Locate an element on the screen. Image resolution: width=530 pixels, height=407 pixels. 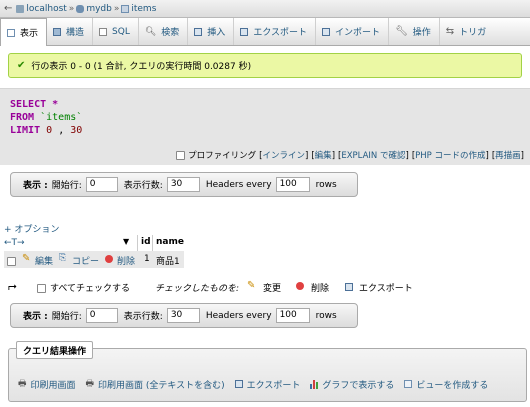
profiling-checkbox is located at coordinates (181, 155).